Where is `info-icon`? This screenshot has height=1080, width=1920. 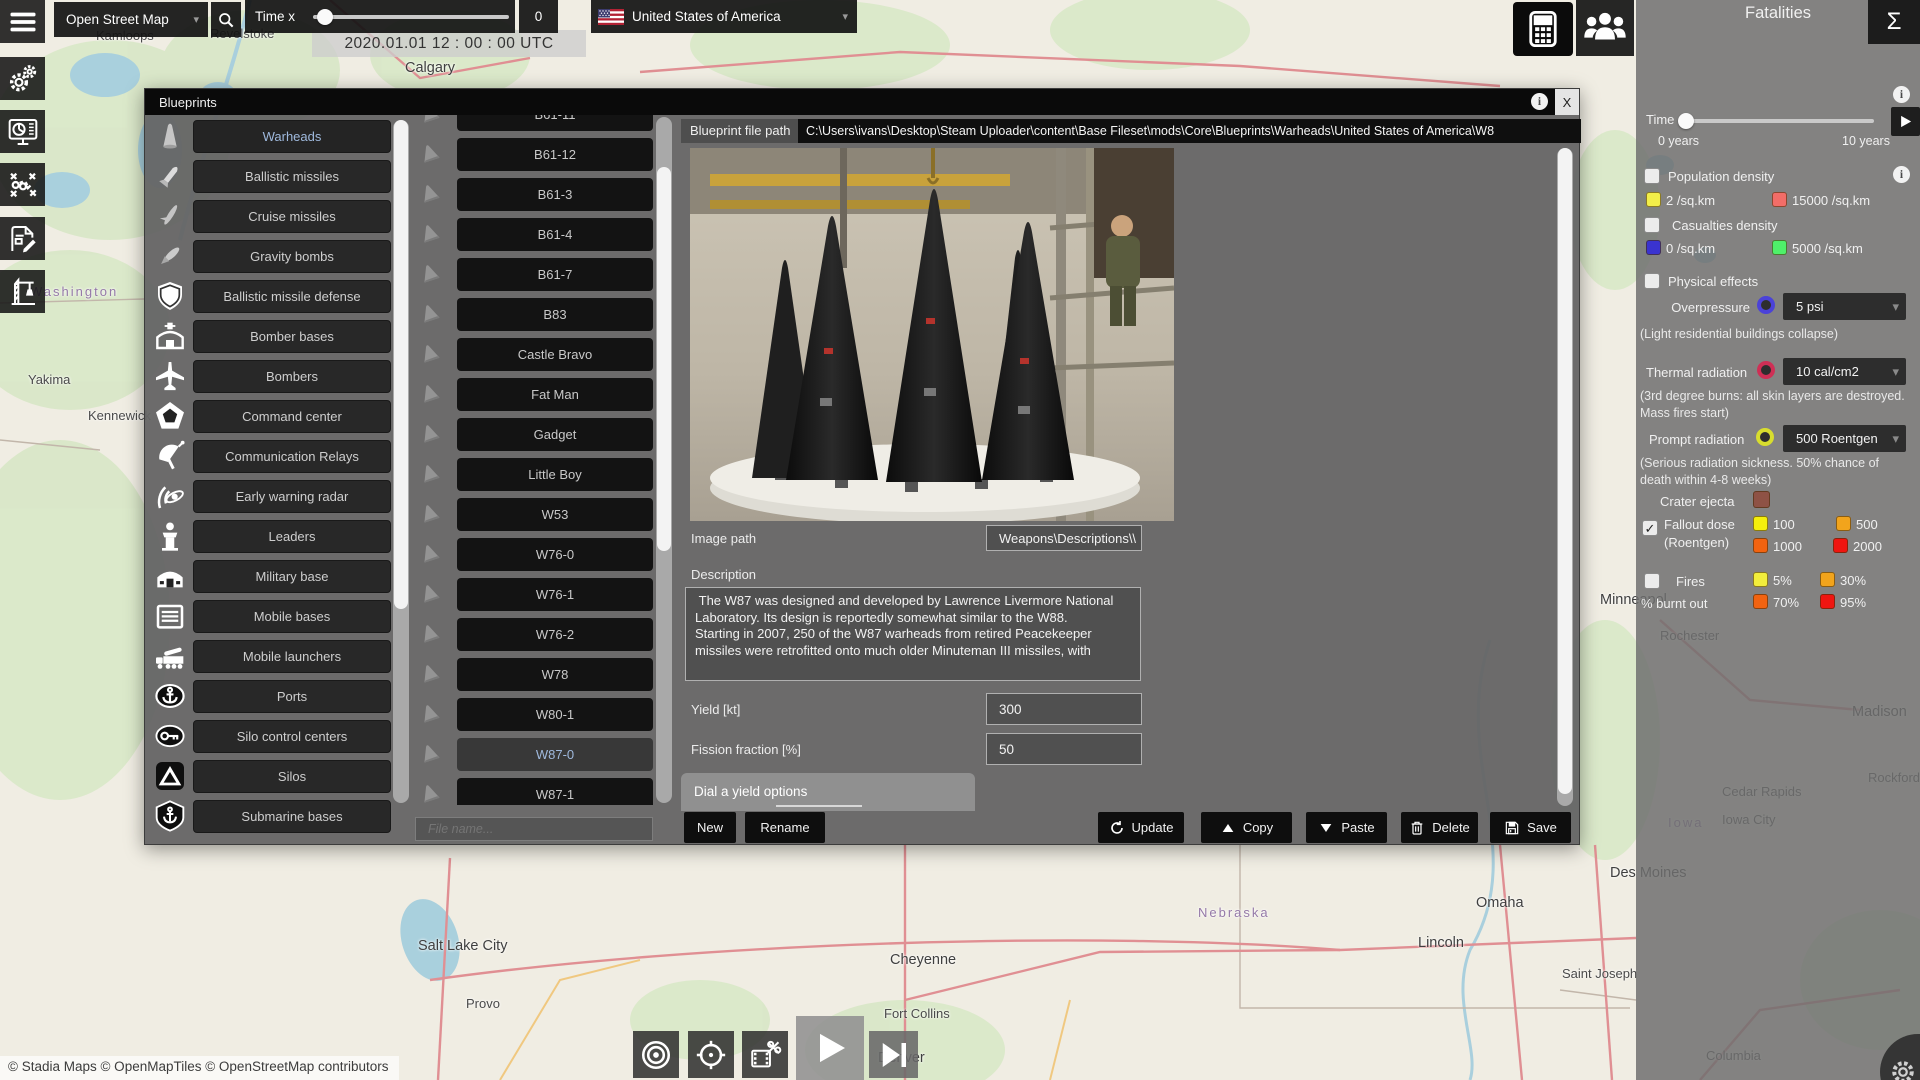 info-icon is located at coordinates (1539, 101).